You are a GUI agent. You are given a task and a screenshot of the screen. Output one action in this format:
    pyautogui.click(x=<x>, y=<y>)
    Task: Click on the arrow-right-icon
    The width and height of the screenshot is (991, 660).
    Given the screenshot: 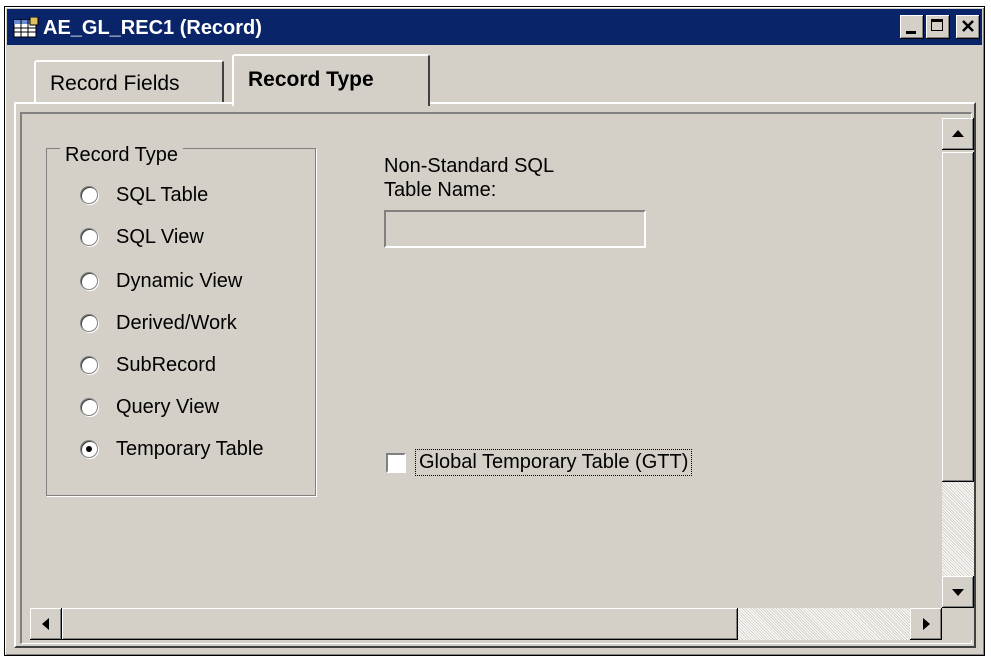 What is the action you would take?
    pyautogui.click(x=926, y=624)
    